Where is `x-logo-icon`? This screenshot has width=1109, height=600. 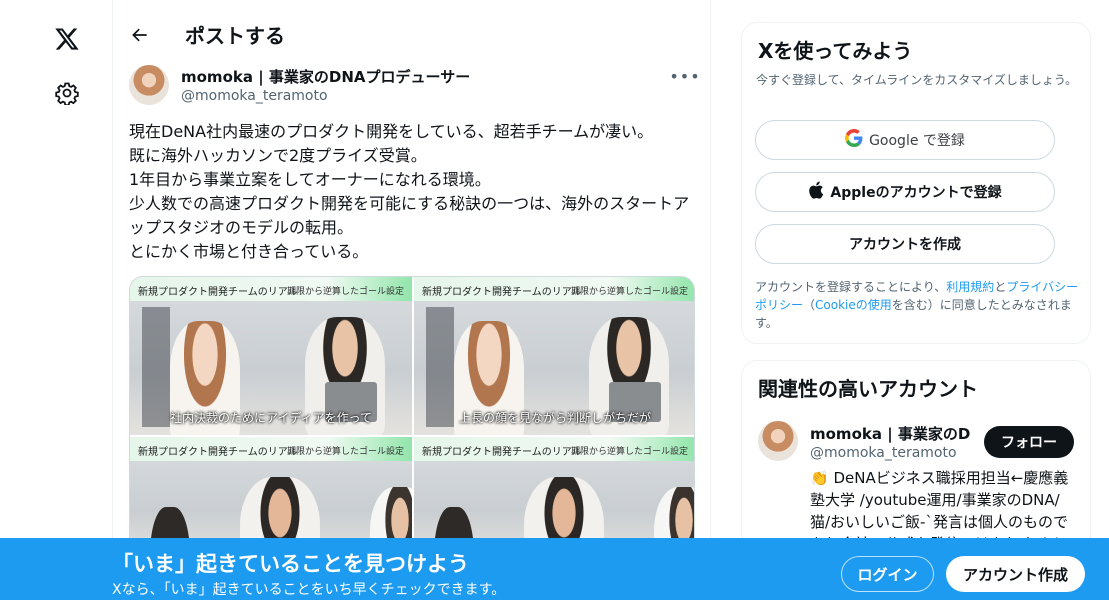
x-logo-icon is located at coordinates (67, 39).